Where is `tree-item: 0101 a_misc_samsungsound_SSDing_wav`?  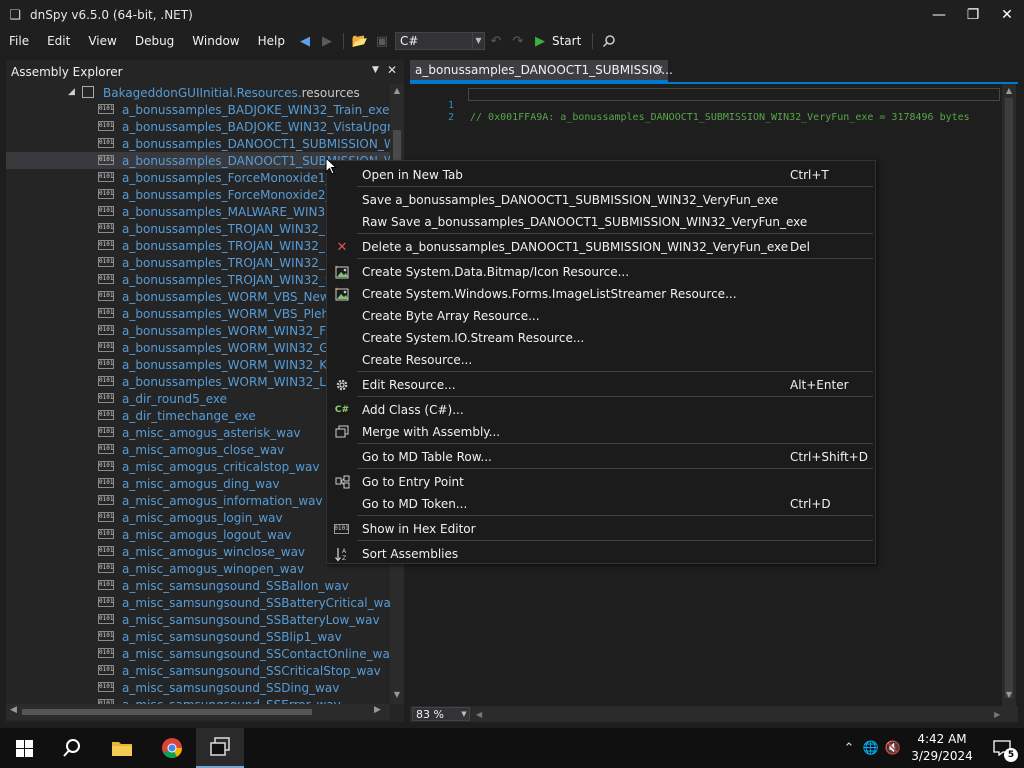 tree-item: 0101 a_misc_samsungsound_SSDing_wav is located at coordinates (198, 687).